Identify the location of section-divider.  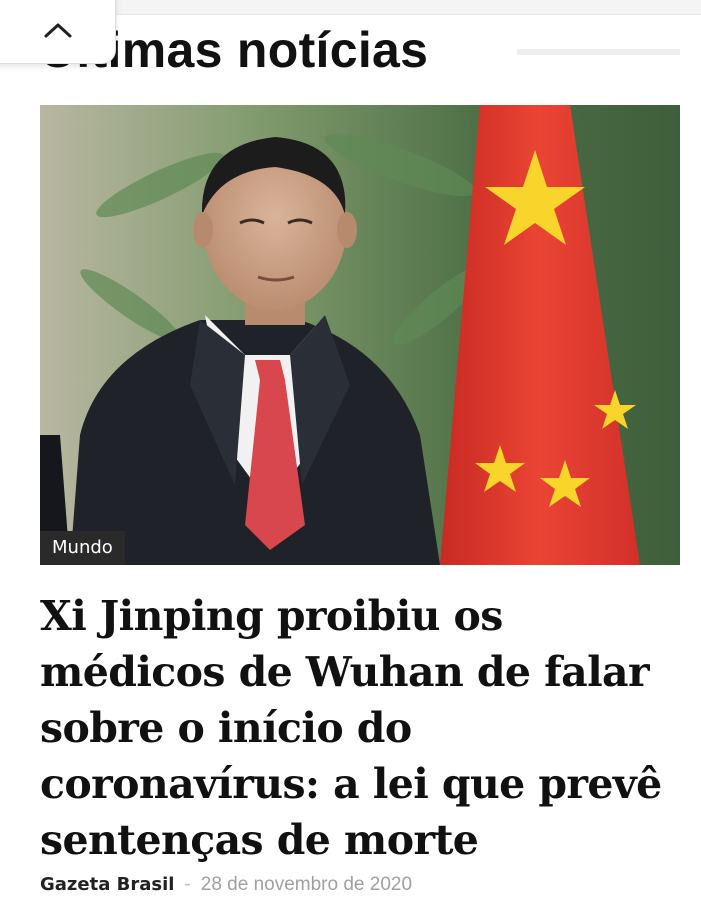
(598, 52).